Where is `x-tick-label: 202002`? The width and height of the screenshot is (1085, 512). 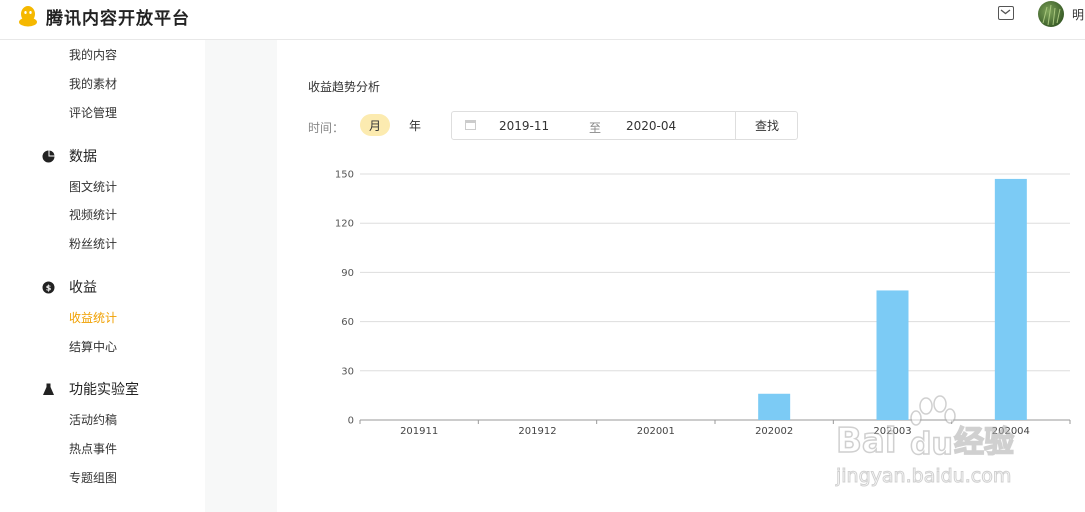
x-tick-label: 202002 is located at coordinates (774, 431).